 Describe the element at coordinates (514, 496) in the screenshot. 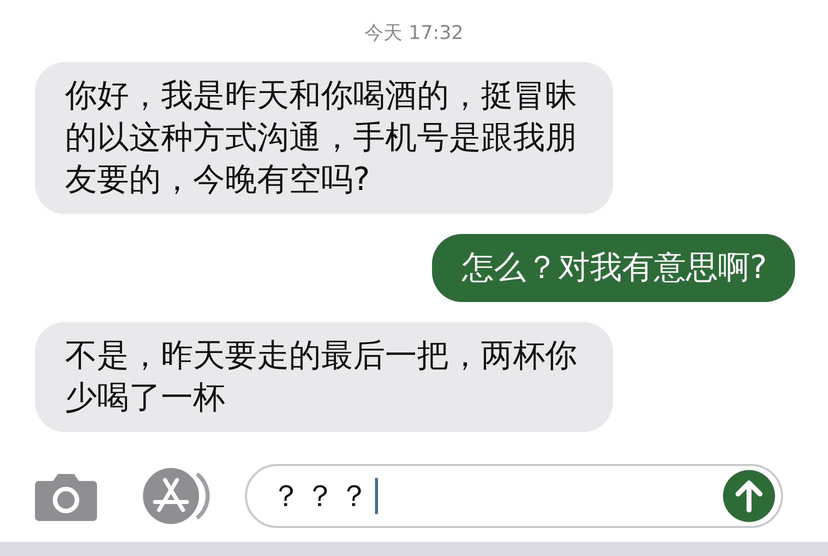

I see `message-input-field: ？？？` at that location.